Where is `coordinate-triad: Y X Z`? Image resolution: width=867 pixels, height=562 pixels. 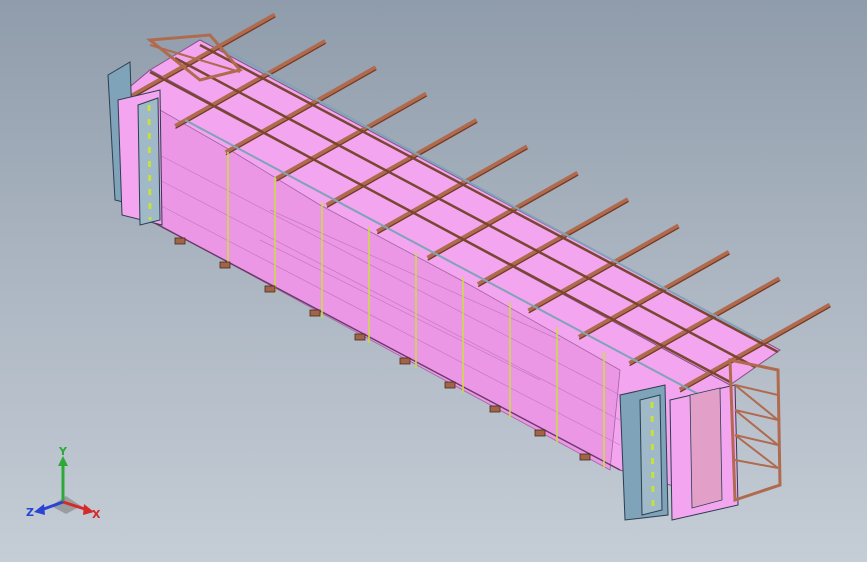 coordinate-triad: Y X Z is located at coordinates (66, 486).